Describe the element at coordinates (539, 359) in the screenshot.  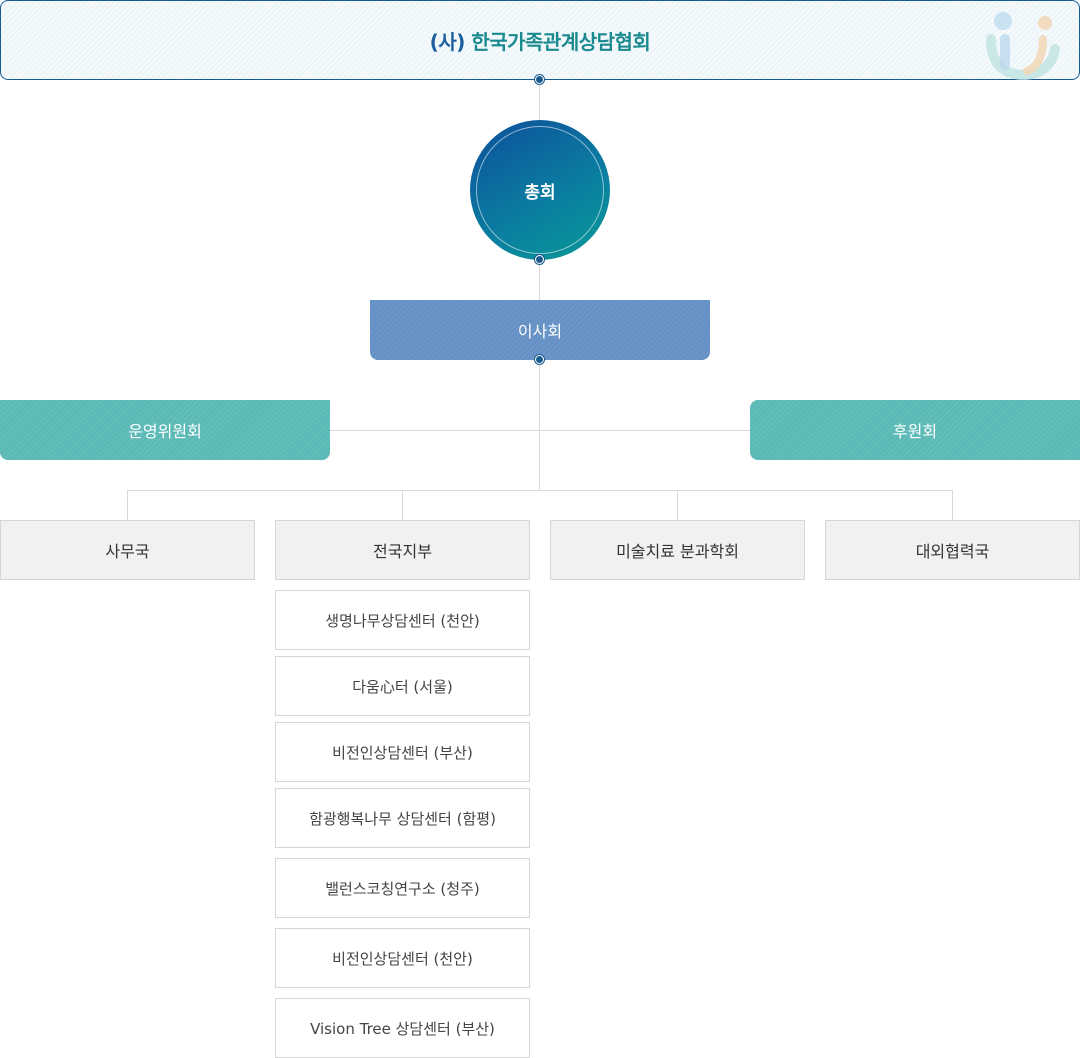
I see `connector-dot-board` at that location.